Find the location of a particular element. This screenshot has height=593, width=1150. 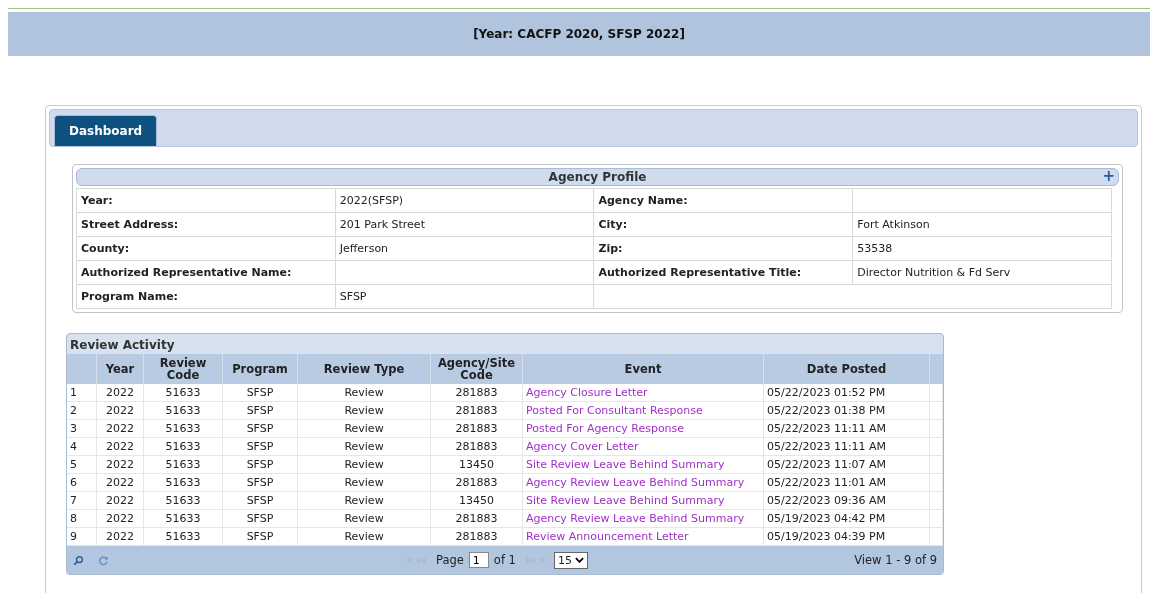

field-value: 201 Park Street is located at coordinates (464, 224).